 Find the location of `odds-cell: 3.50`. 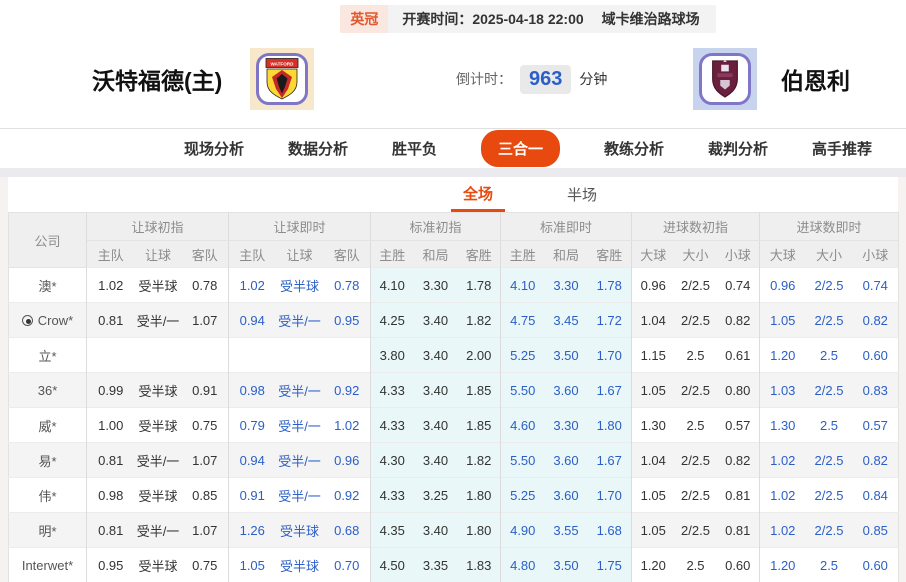

odds-cell: 3.50 is located at coordinates (566, 564).